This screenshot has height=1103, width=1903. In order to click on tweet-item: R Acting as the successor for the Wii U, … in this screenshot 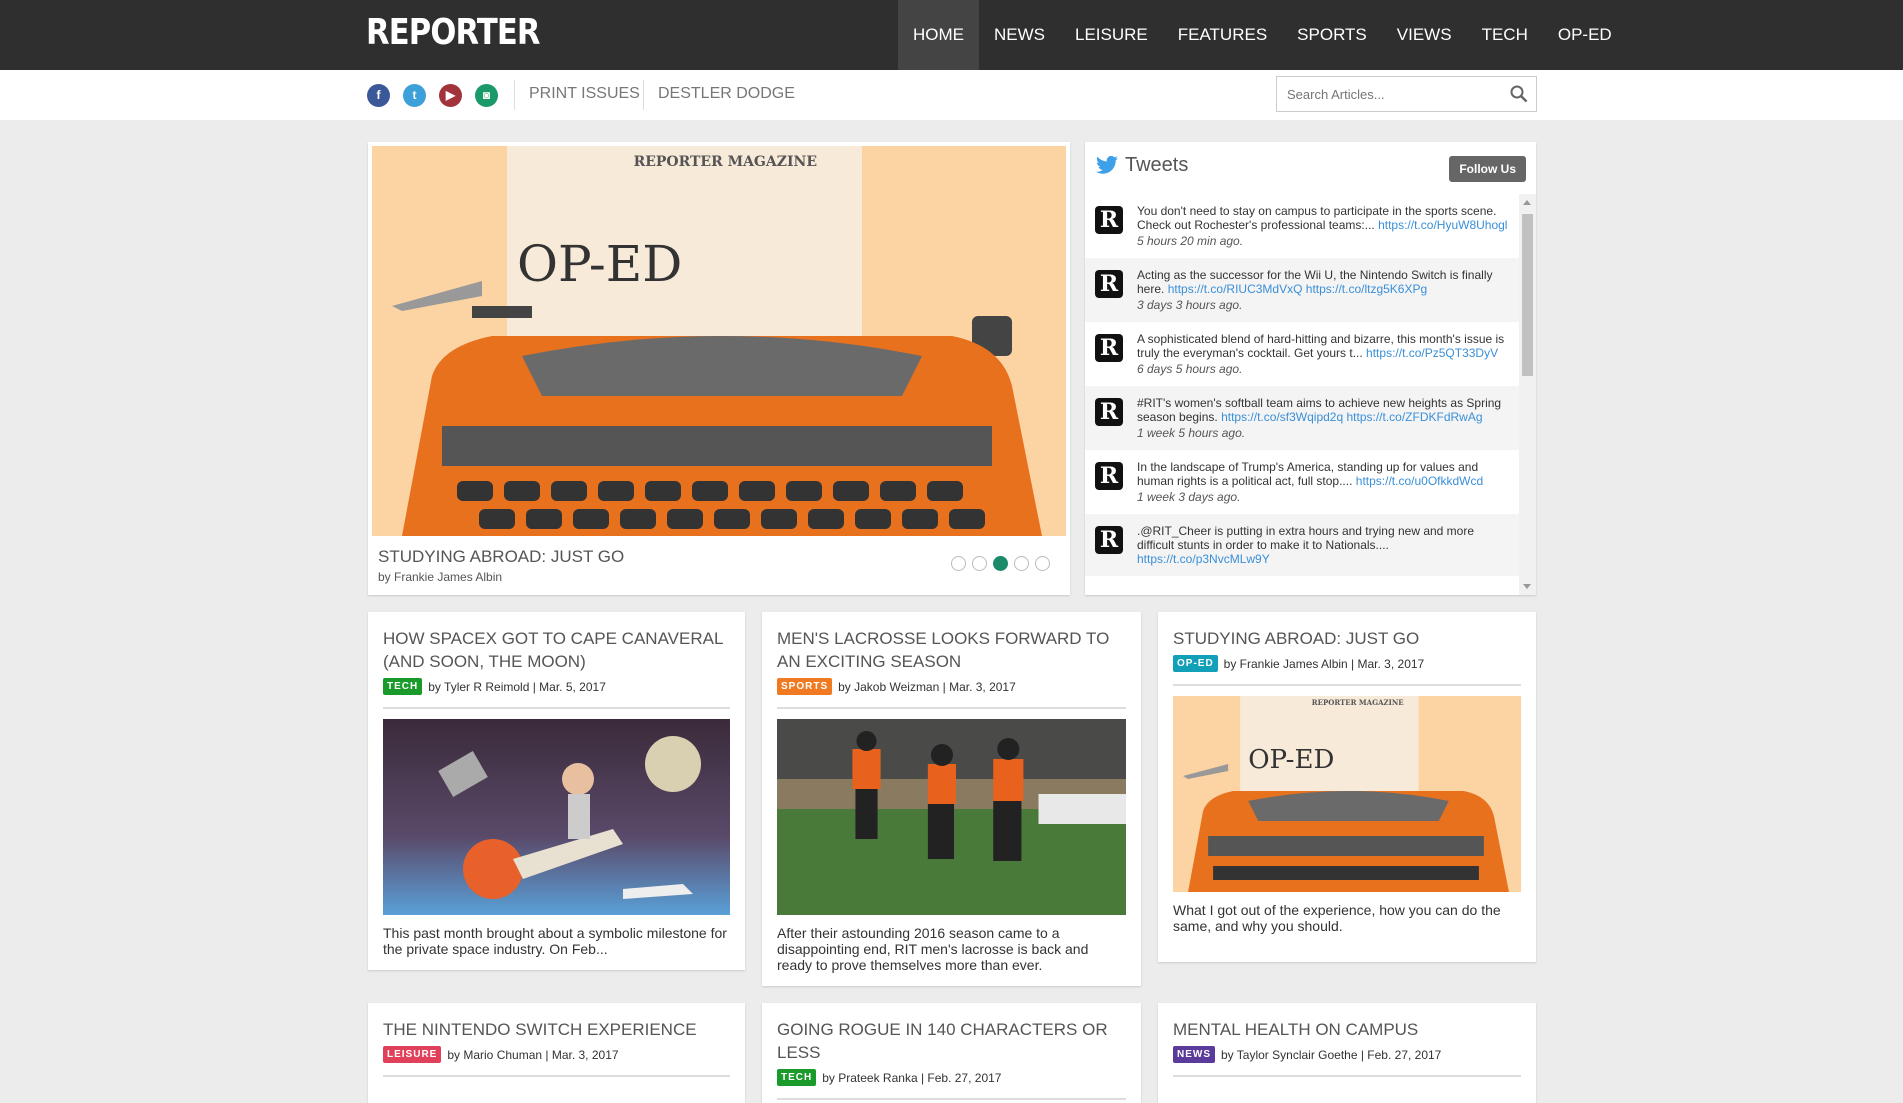, I will do `click(1302, 290)`.